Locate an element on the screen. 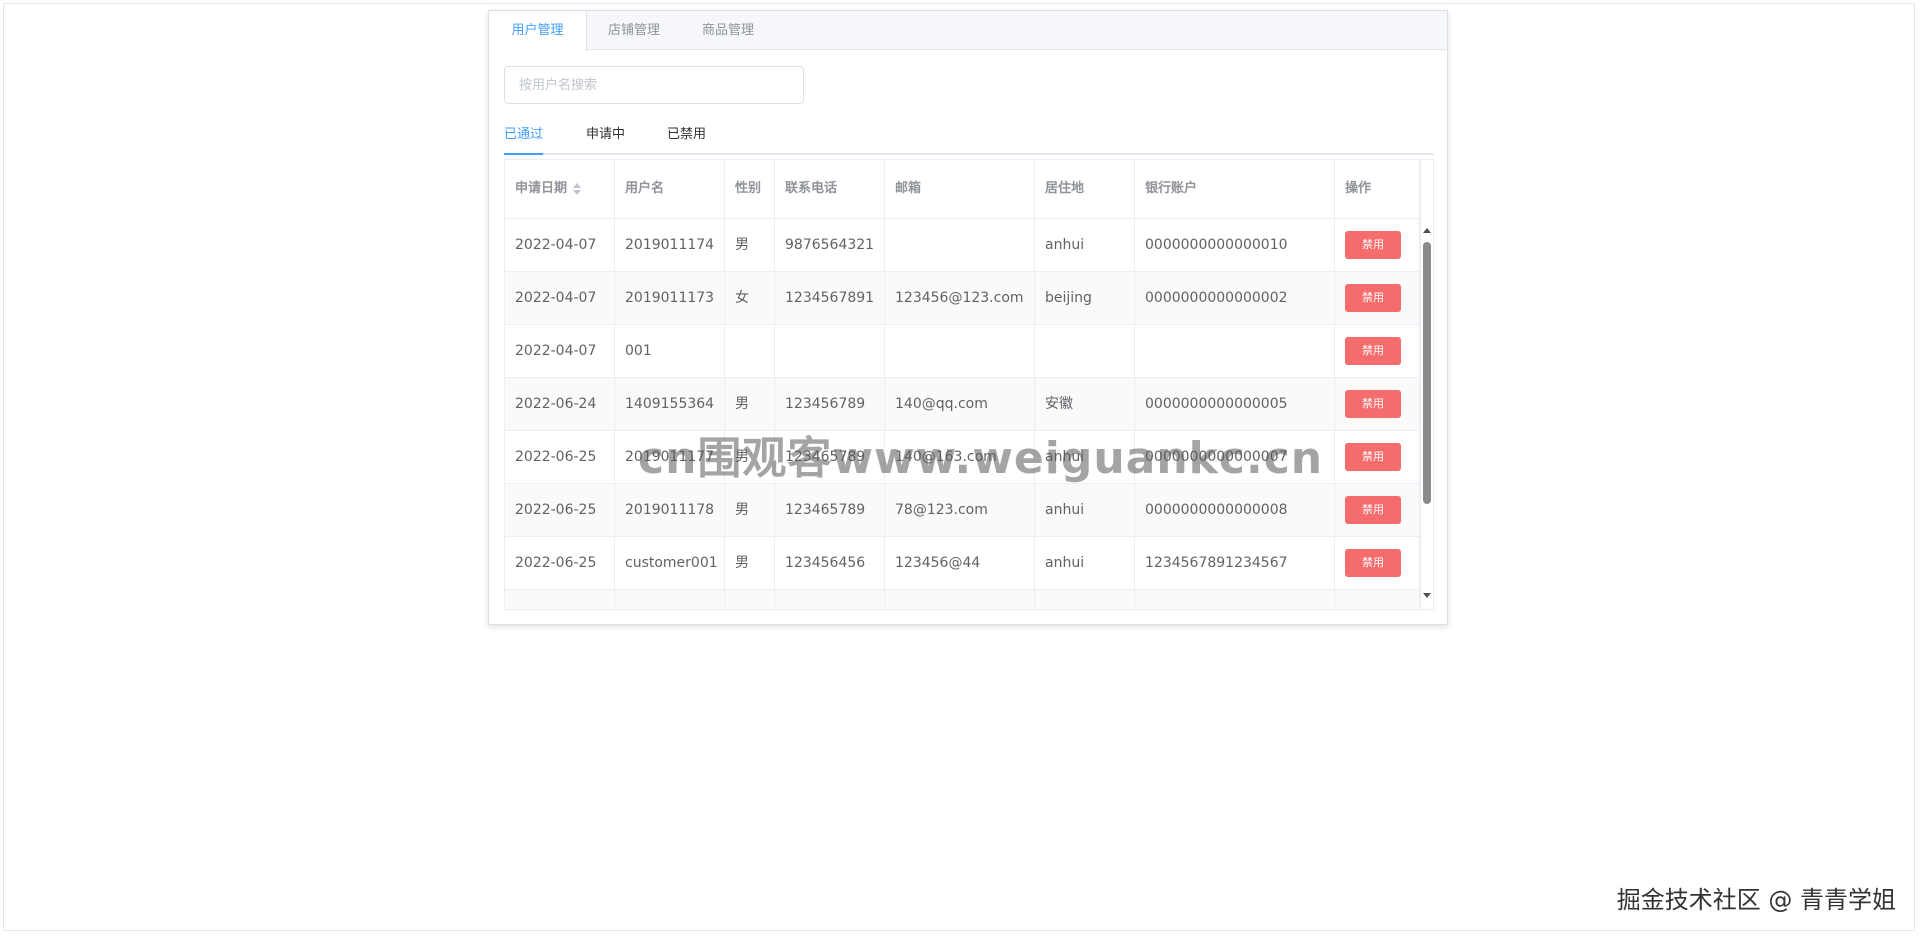 The width and height of the screenshot is (1920, 936). cell-phone is located at coordinates (830, 351).